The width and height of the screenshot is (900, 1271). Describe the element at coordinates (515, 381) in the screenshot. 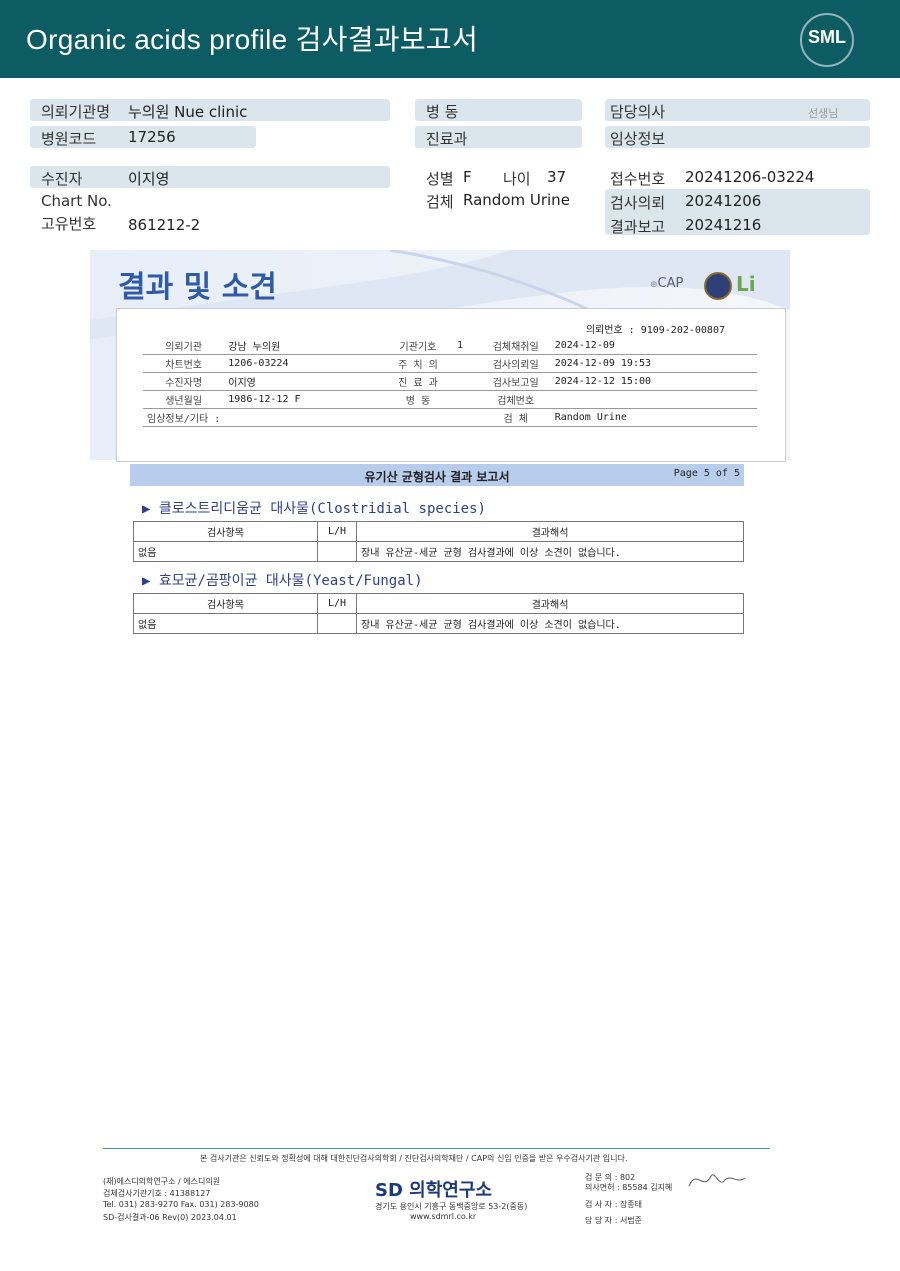

I see `info-key: 검사보고일` at that location.